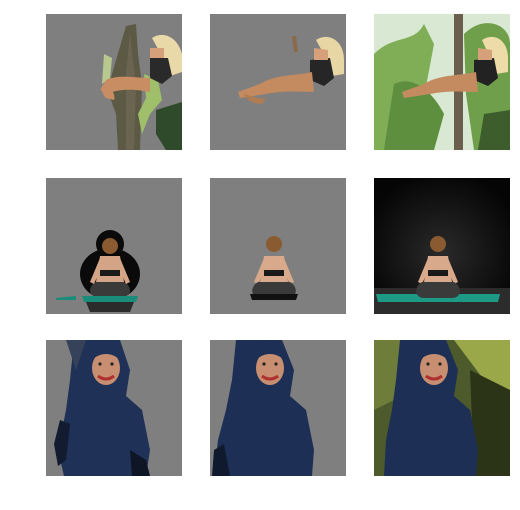 The image size is (520, 510). I want to click on tile-r2-c2, so click(278, 246).